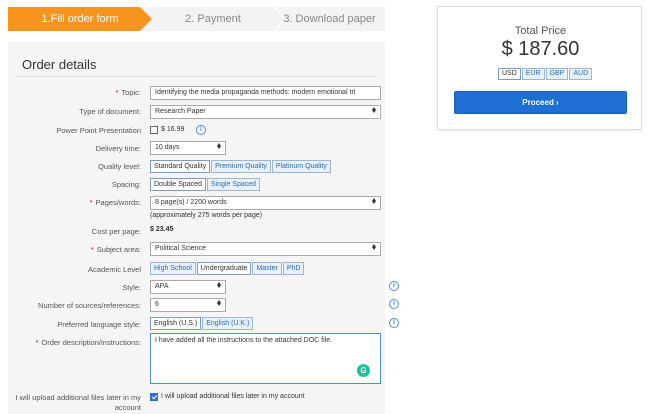 This screenshot has height=414, width=650. Describe the element at coordinates (118, 148) in the screenshot. I see `delivery-label: Delivery time:` at that location.